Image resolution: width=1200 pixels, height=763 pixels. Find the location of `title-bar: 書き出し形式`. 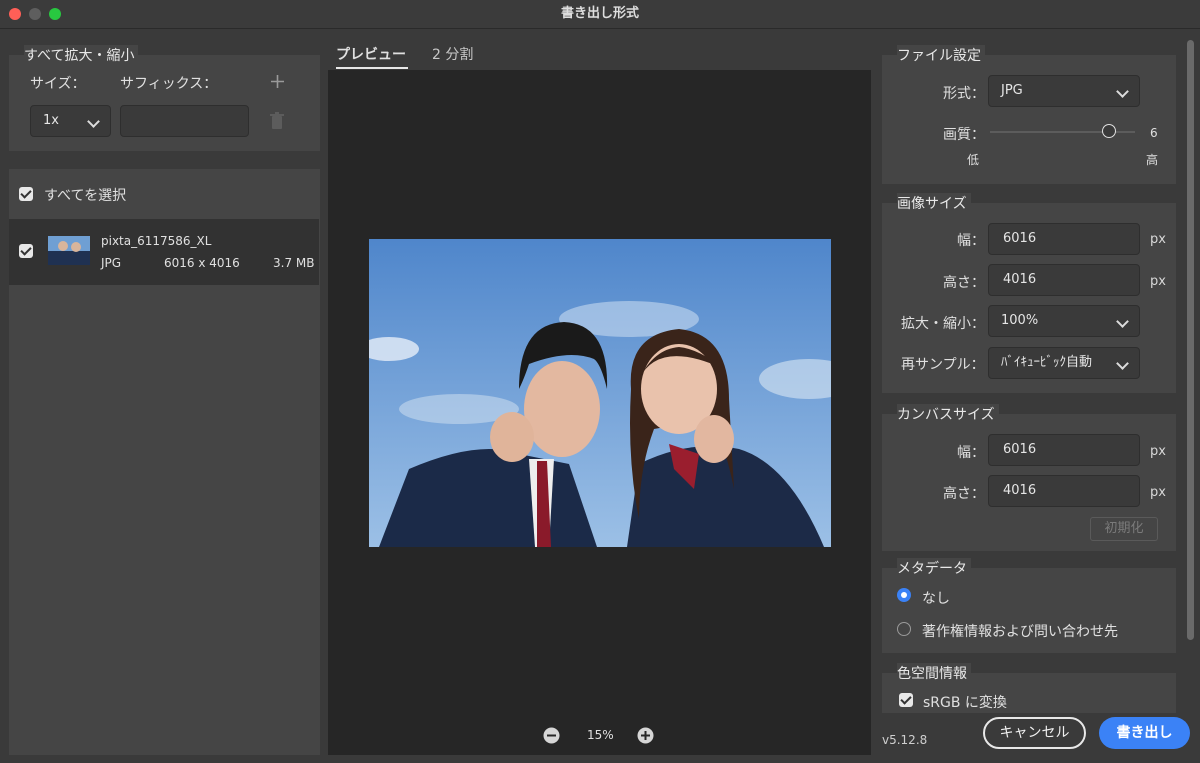

title-bar: 書き出し形式 is located at coordinates (600, 14).